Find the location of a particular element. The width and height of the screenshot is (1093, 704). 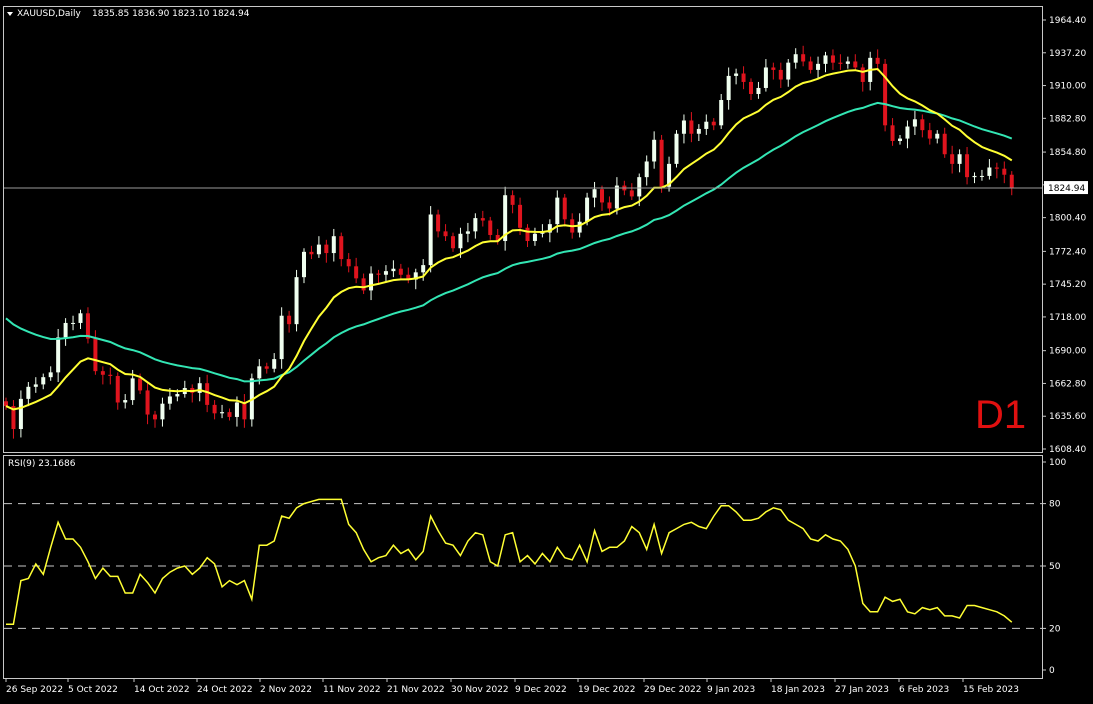

time-tick-label: 5 Oct 2022 is located at coordinates (93, 690).